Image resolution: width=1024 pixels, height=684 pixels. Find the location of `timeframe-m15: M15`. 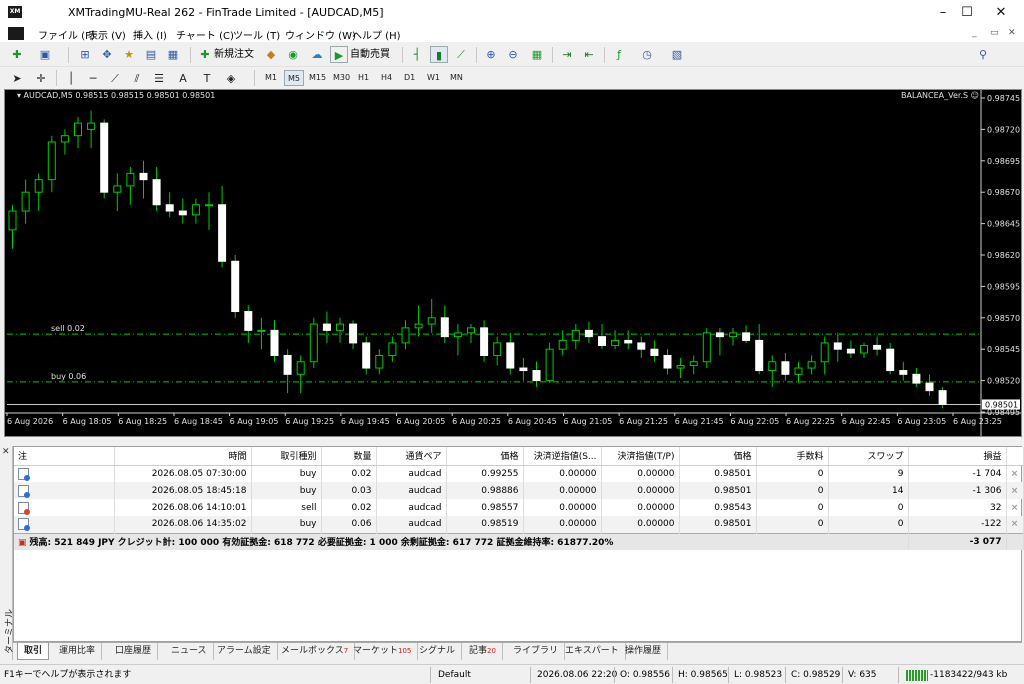

timeframe-m15: M15 is located at coordinates (317, 78).